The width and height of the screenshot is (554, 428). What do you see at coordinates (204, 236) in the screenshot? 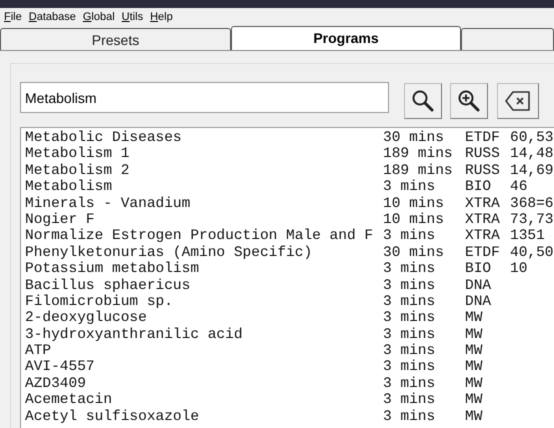
I see `program-name: Normalize Estrogen Production Male and F` at bounding box center [204, 236].